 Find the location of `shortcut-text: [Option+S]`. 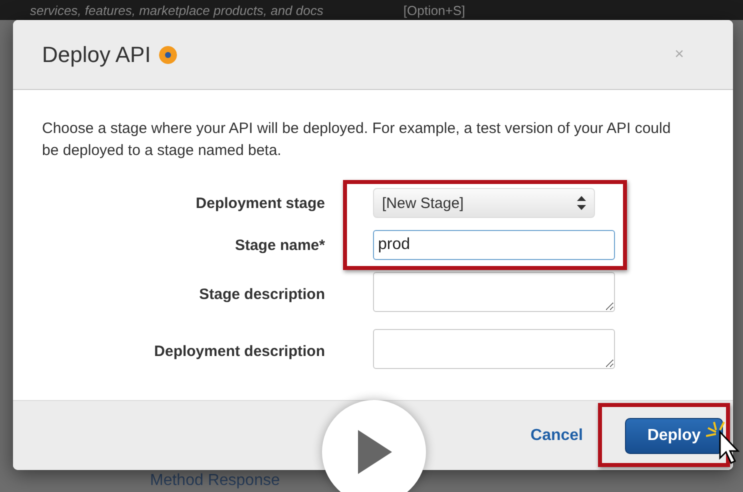

shortcut-text: [Option+S] is located at coordinates (434, 10).